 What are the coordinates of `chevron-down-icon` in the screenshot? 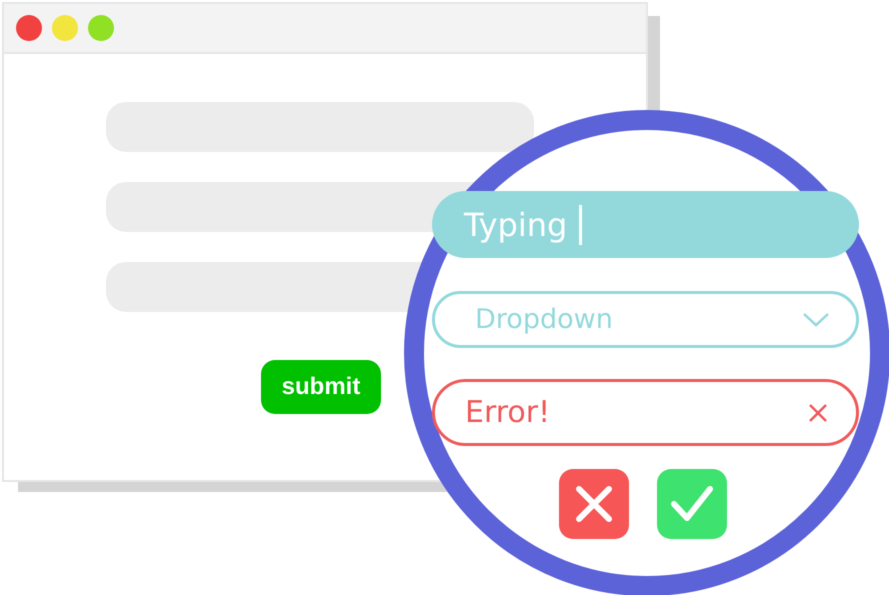 It's located at (816, 320).